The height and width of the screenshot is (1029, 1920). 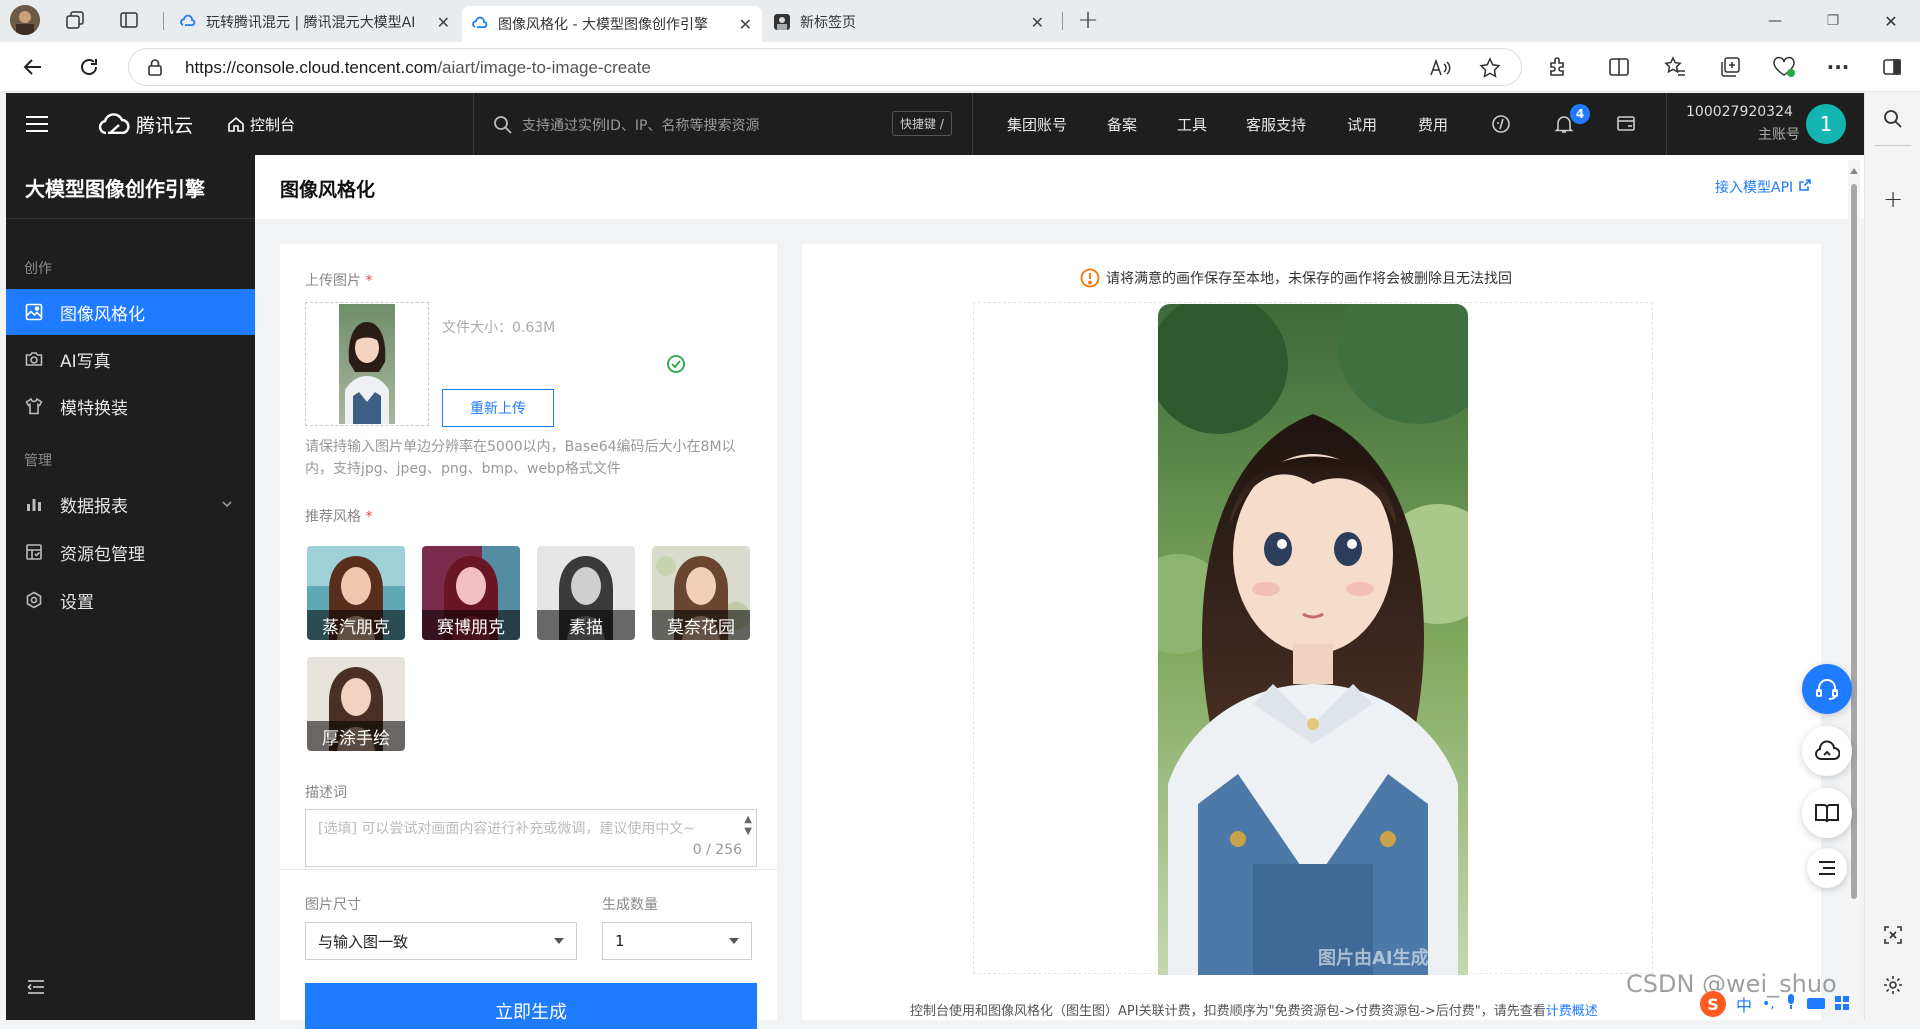 I want to click on developer-icon, so click(x=1501, y=124).